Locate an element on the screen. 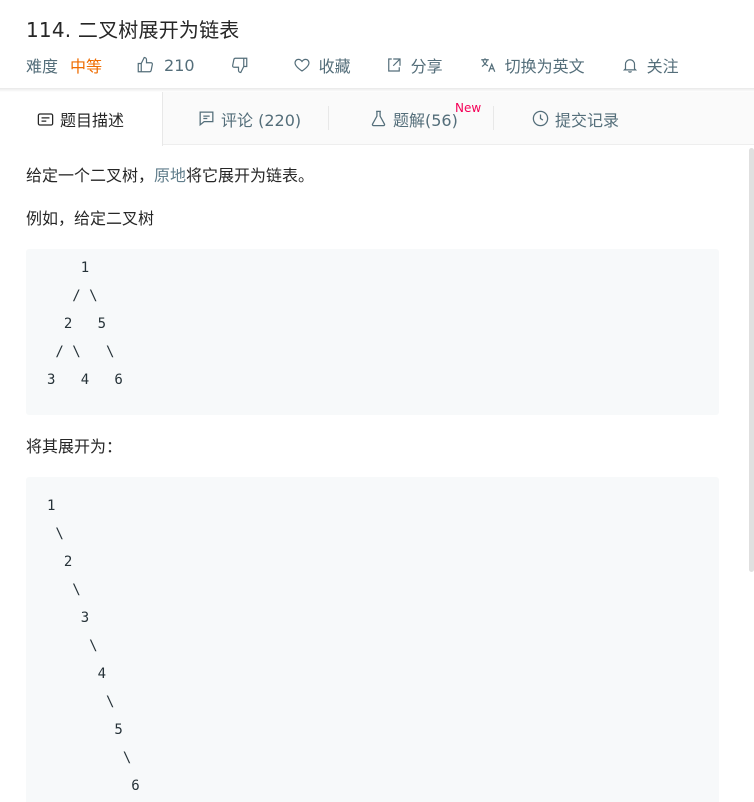  problem-meta-row: 难度 中等 210 收藏 分享 切换为英文 关注 is located at coordinates (352, 65).